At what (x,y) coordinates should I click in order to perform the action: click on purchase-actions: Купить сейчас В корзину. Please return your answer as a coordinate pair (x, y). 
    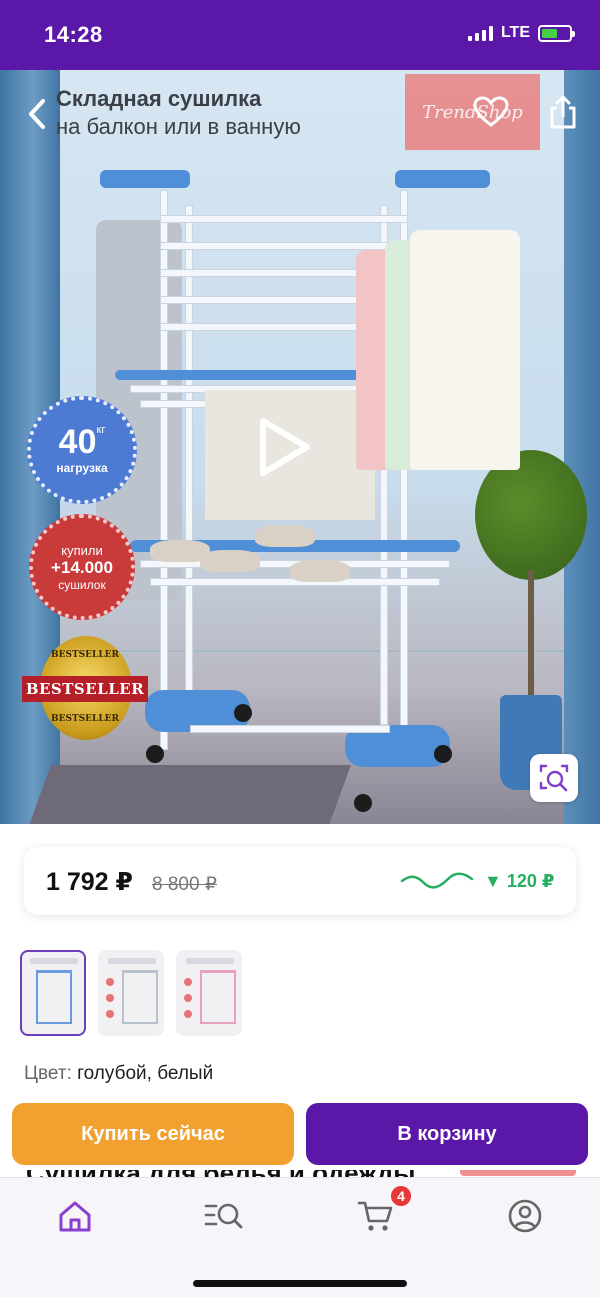
    Looking at the image, I should click on (300, 1133).